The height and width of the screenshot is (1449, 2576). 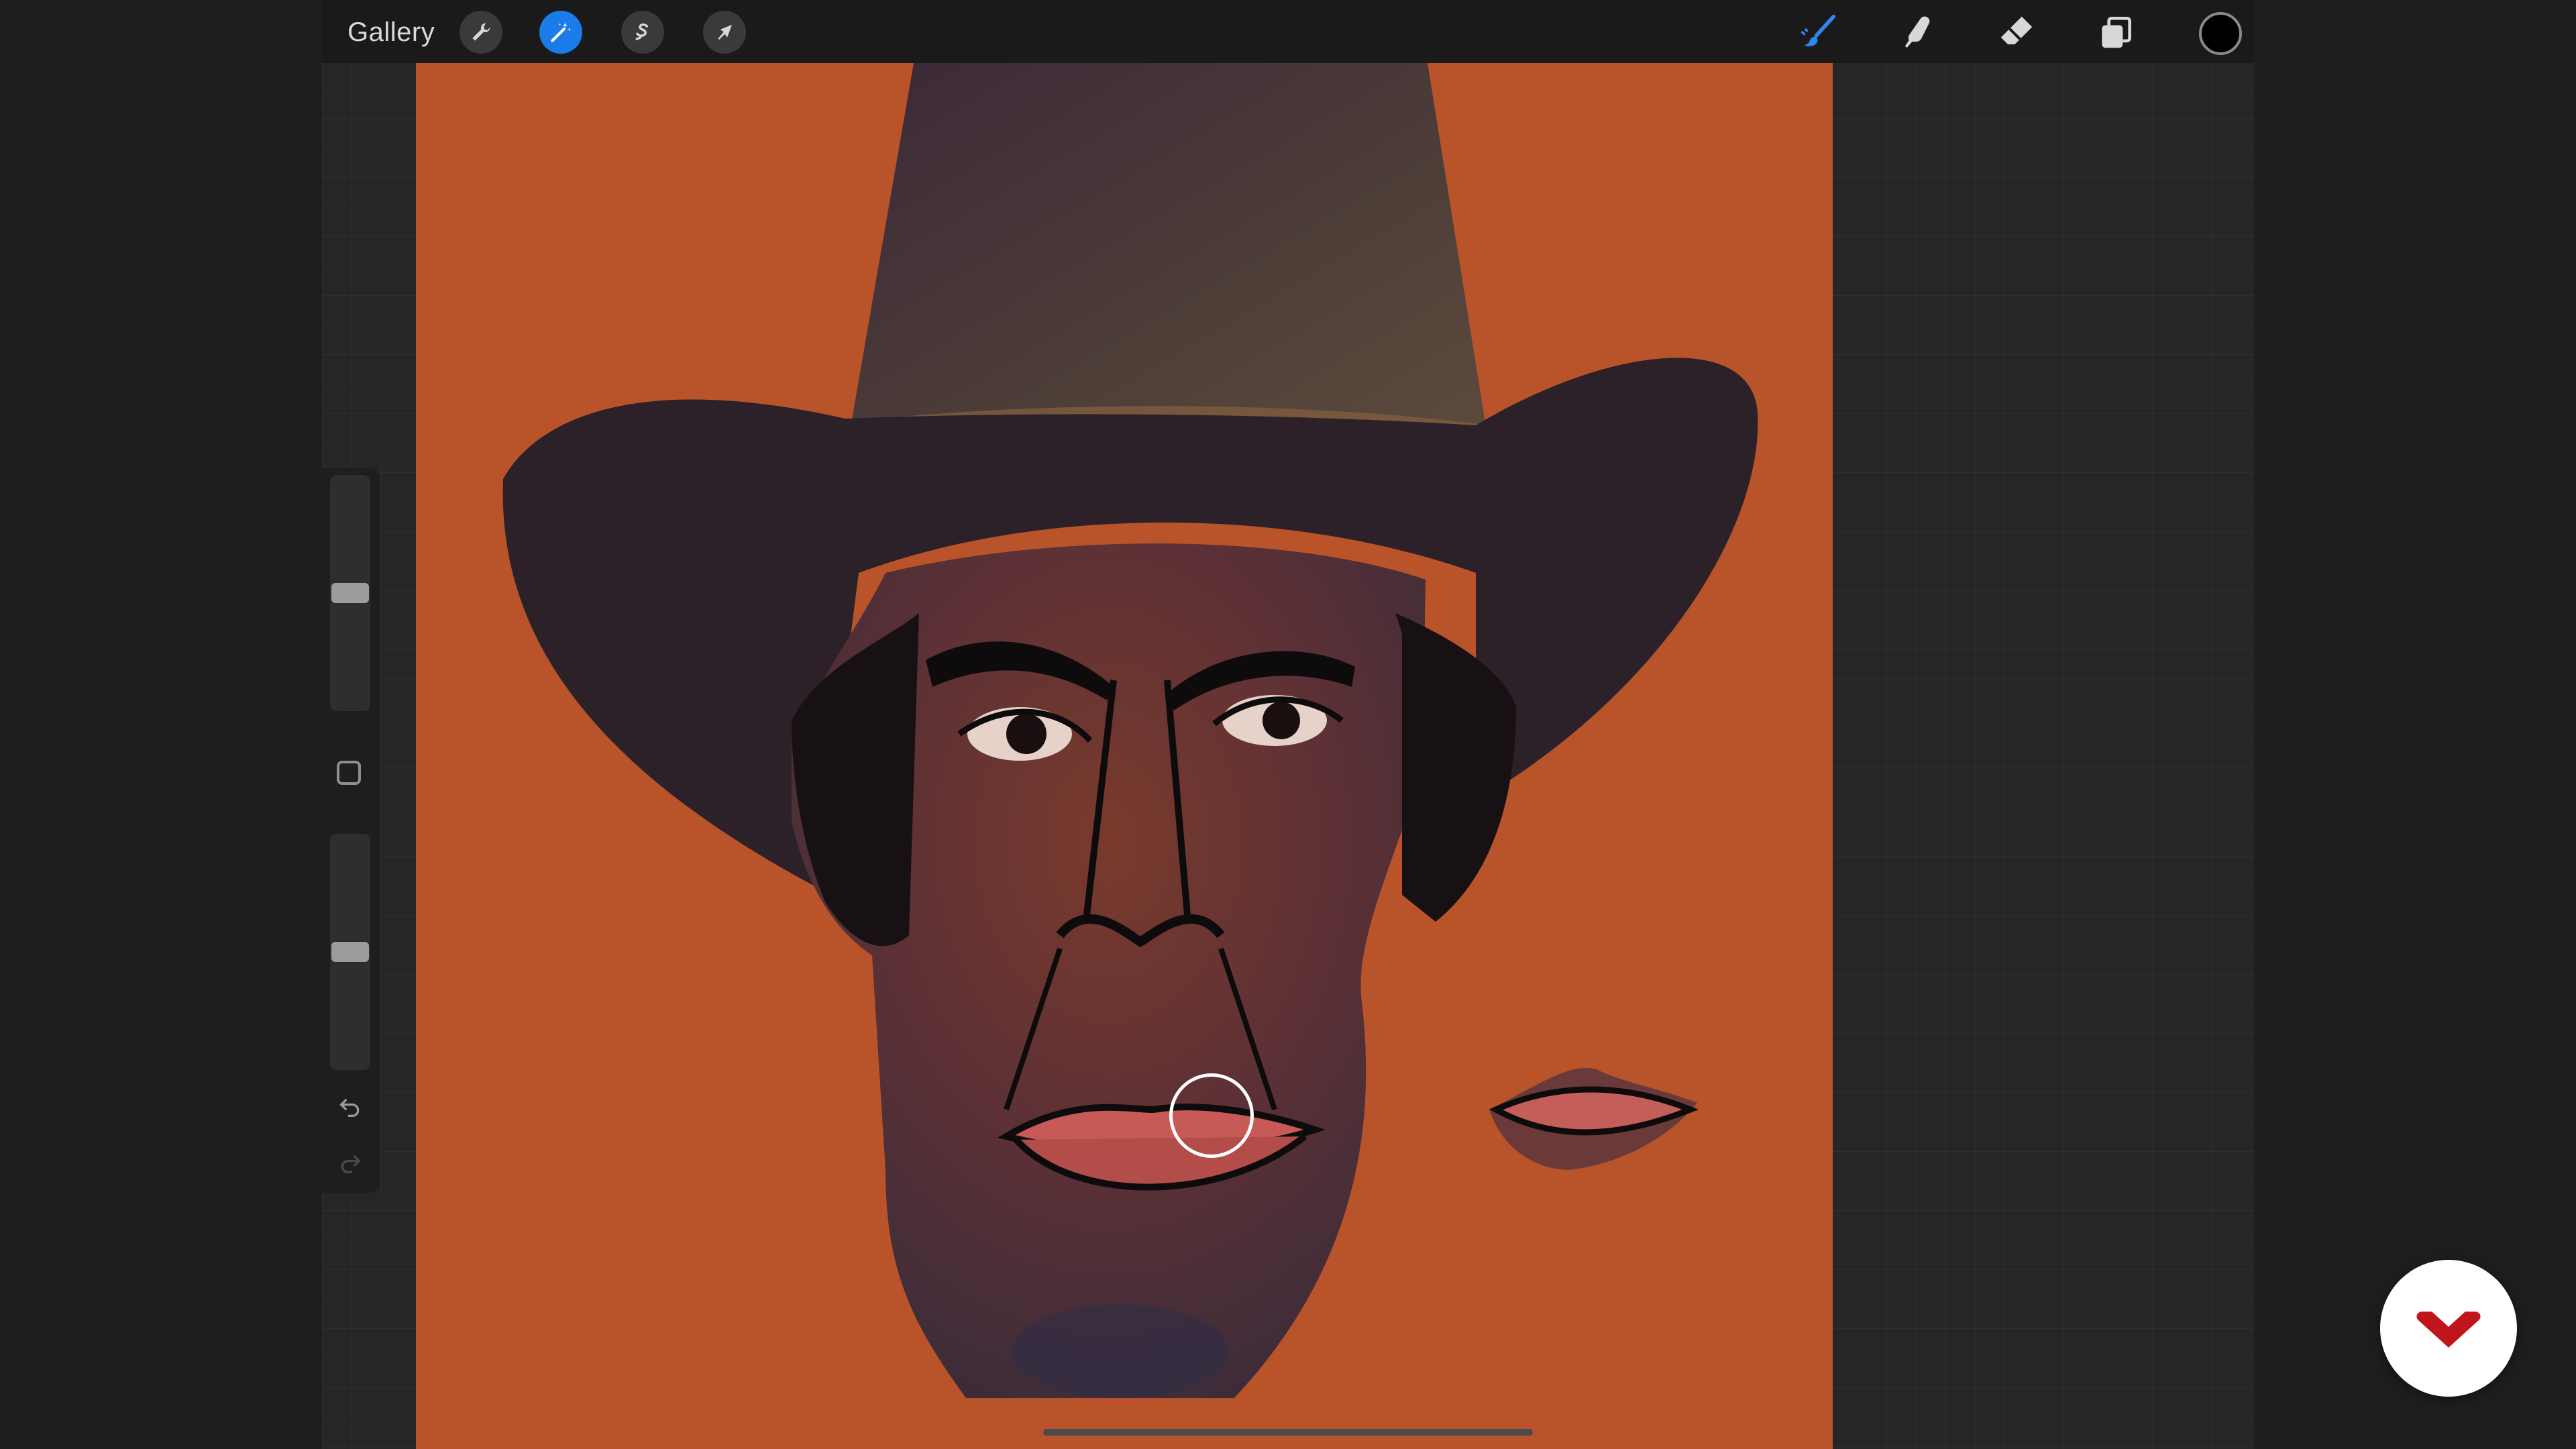 I want to click on layers-icon, so click(x=2116, y=32).